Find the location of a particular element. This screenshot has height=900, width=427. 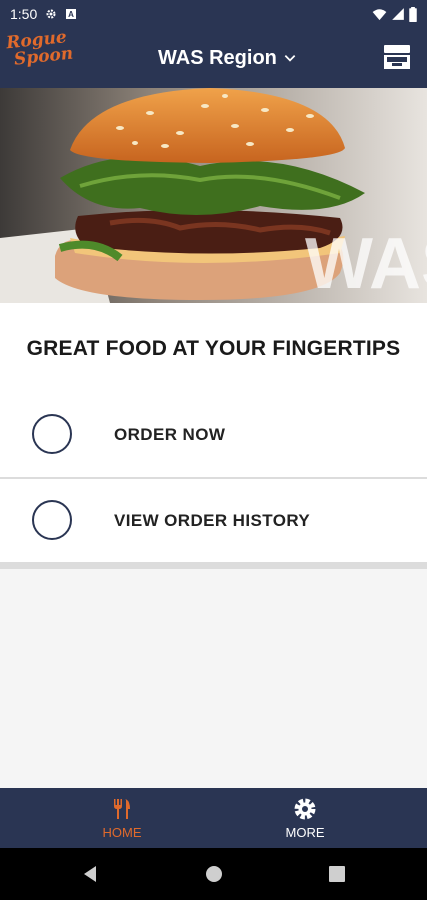

region-selector: WAS Region is located at coordinates (227, 58).